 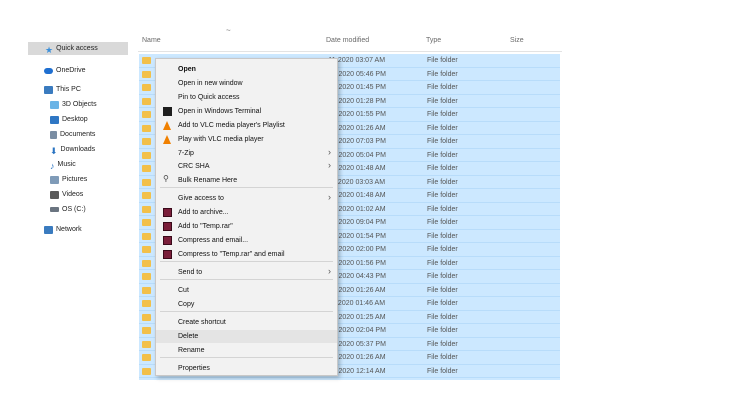 I want to click on desktop-icon, so click(x=54, y=119).